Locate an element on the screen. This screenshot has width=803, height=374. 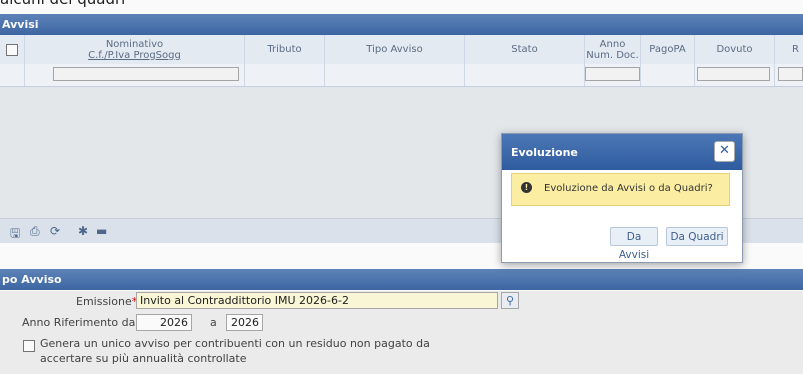
info-icon: ! is located at coordinates (526, 187).